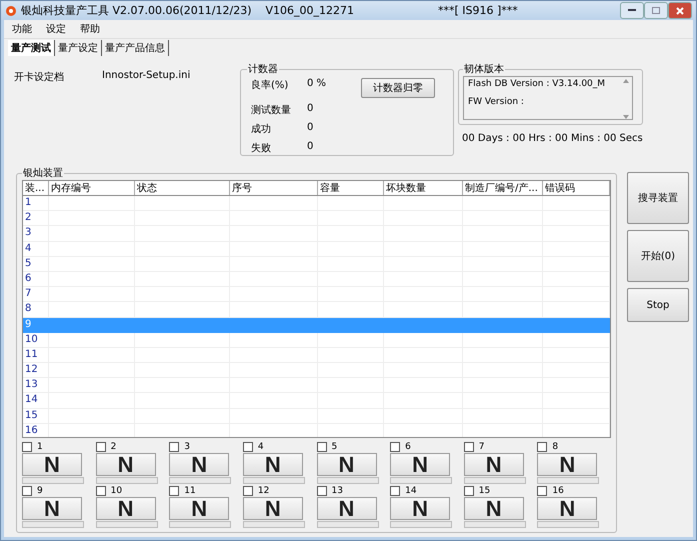 The height and width of the screenshot is (541, 697). What do you see at coordinates (423, 188) in the screenshot?
I see `column-header: 坏块数量` at bounding box center [423, 188].